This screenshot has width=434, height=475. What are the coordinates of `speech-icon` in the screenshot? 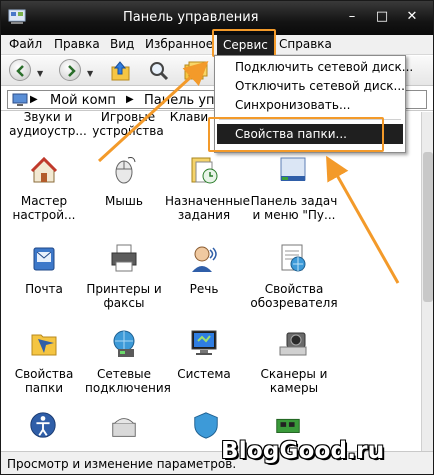 It's located at (204, 259).